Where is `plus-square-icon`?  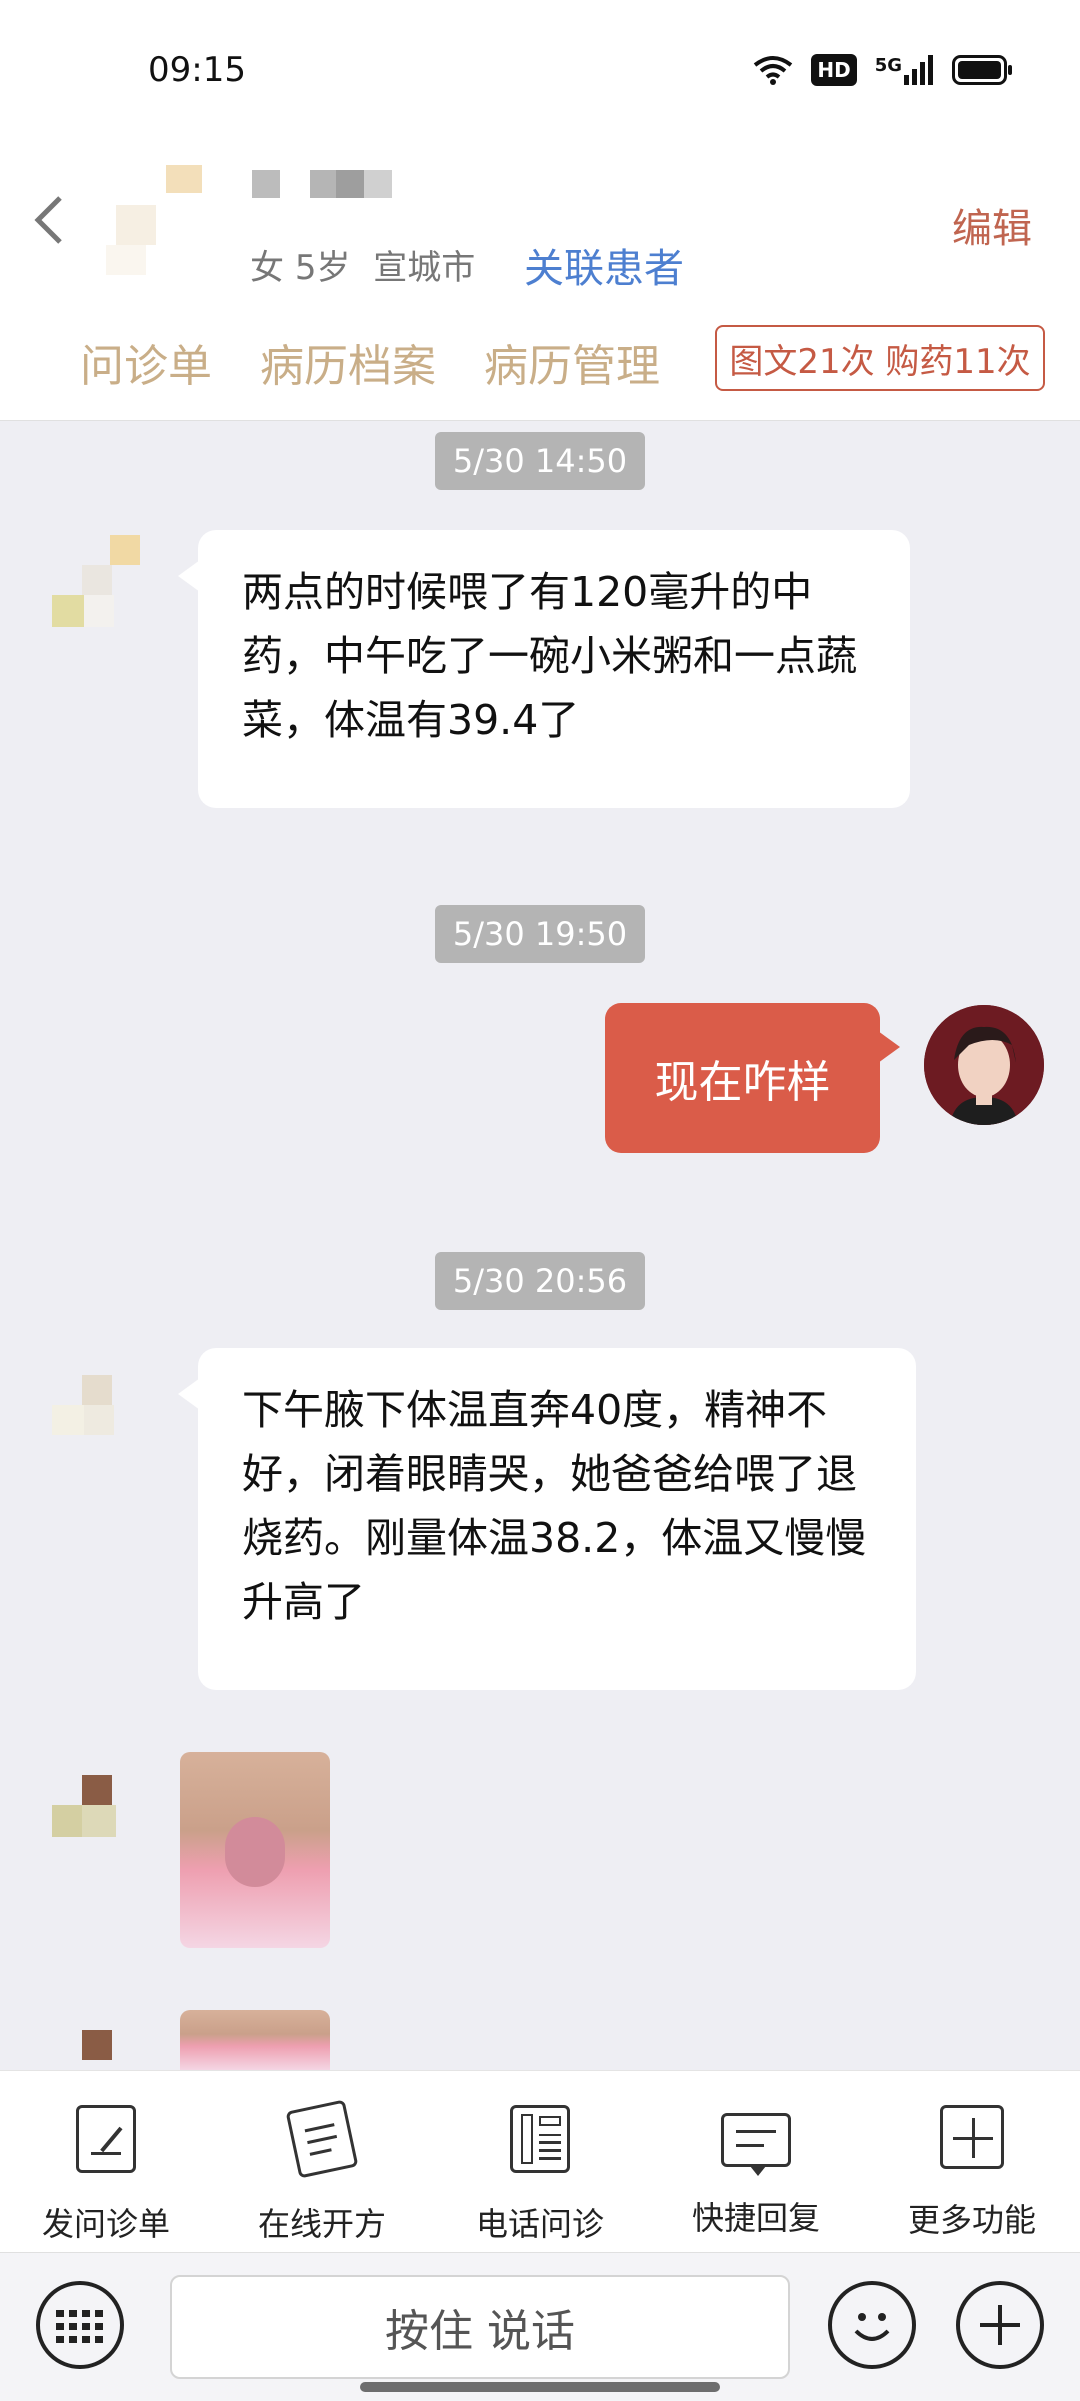
plus-square-icon is located at coordinates (972, 2137).